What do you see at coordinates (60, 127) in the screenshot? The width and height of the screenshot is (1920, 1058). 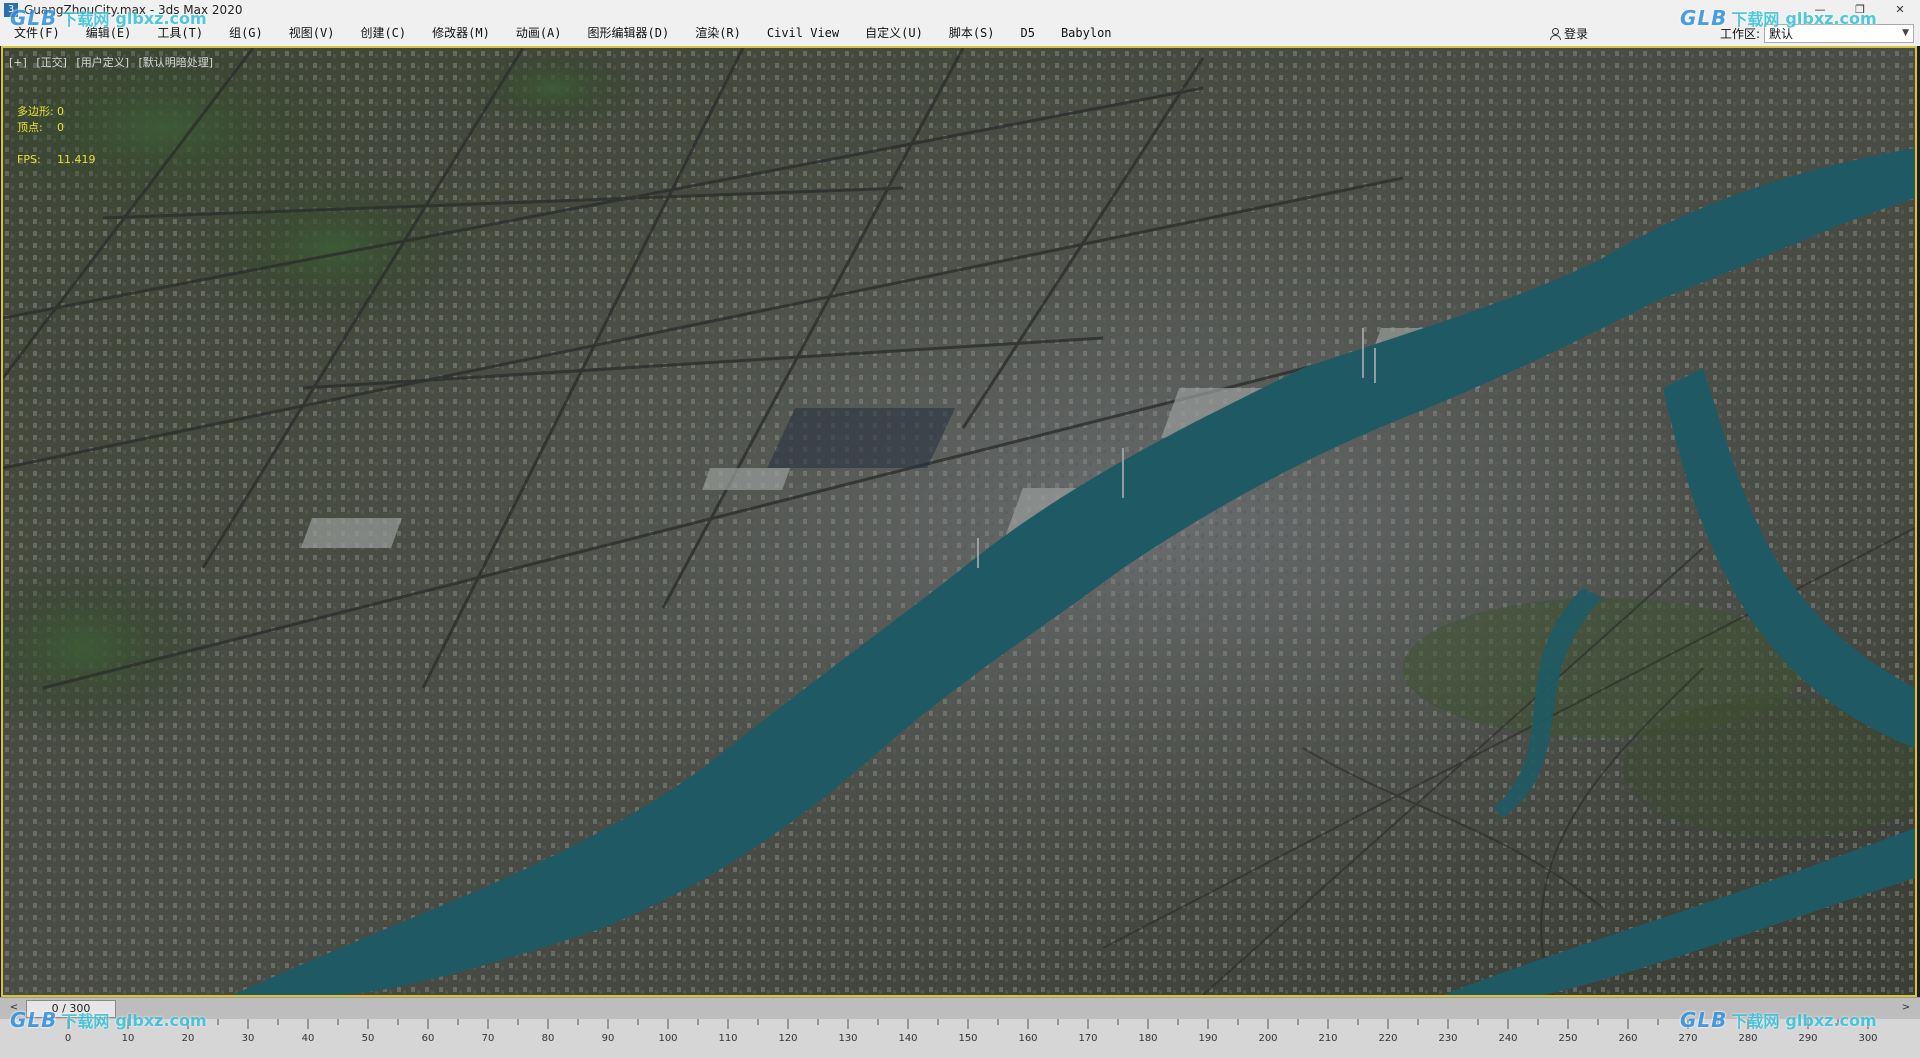 I see `vertices-value: 0` at bounding box center [60, 127].